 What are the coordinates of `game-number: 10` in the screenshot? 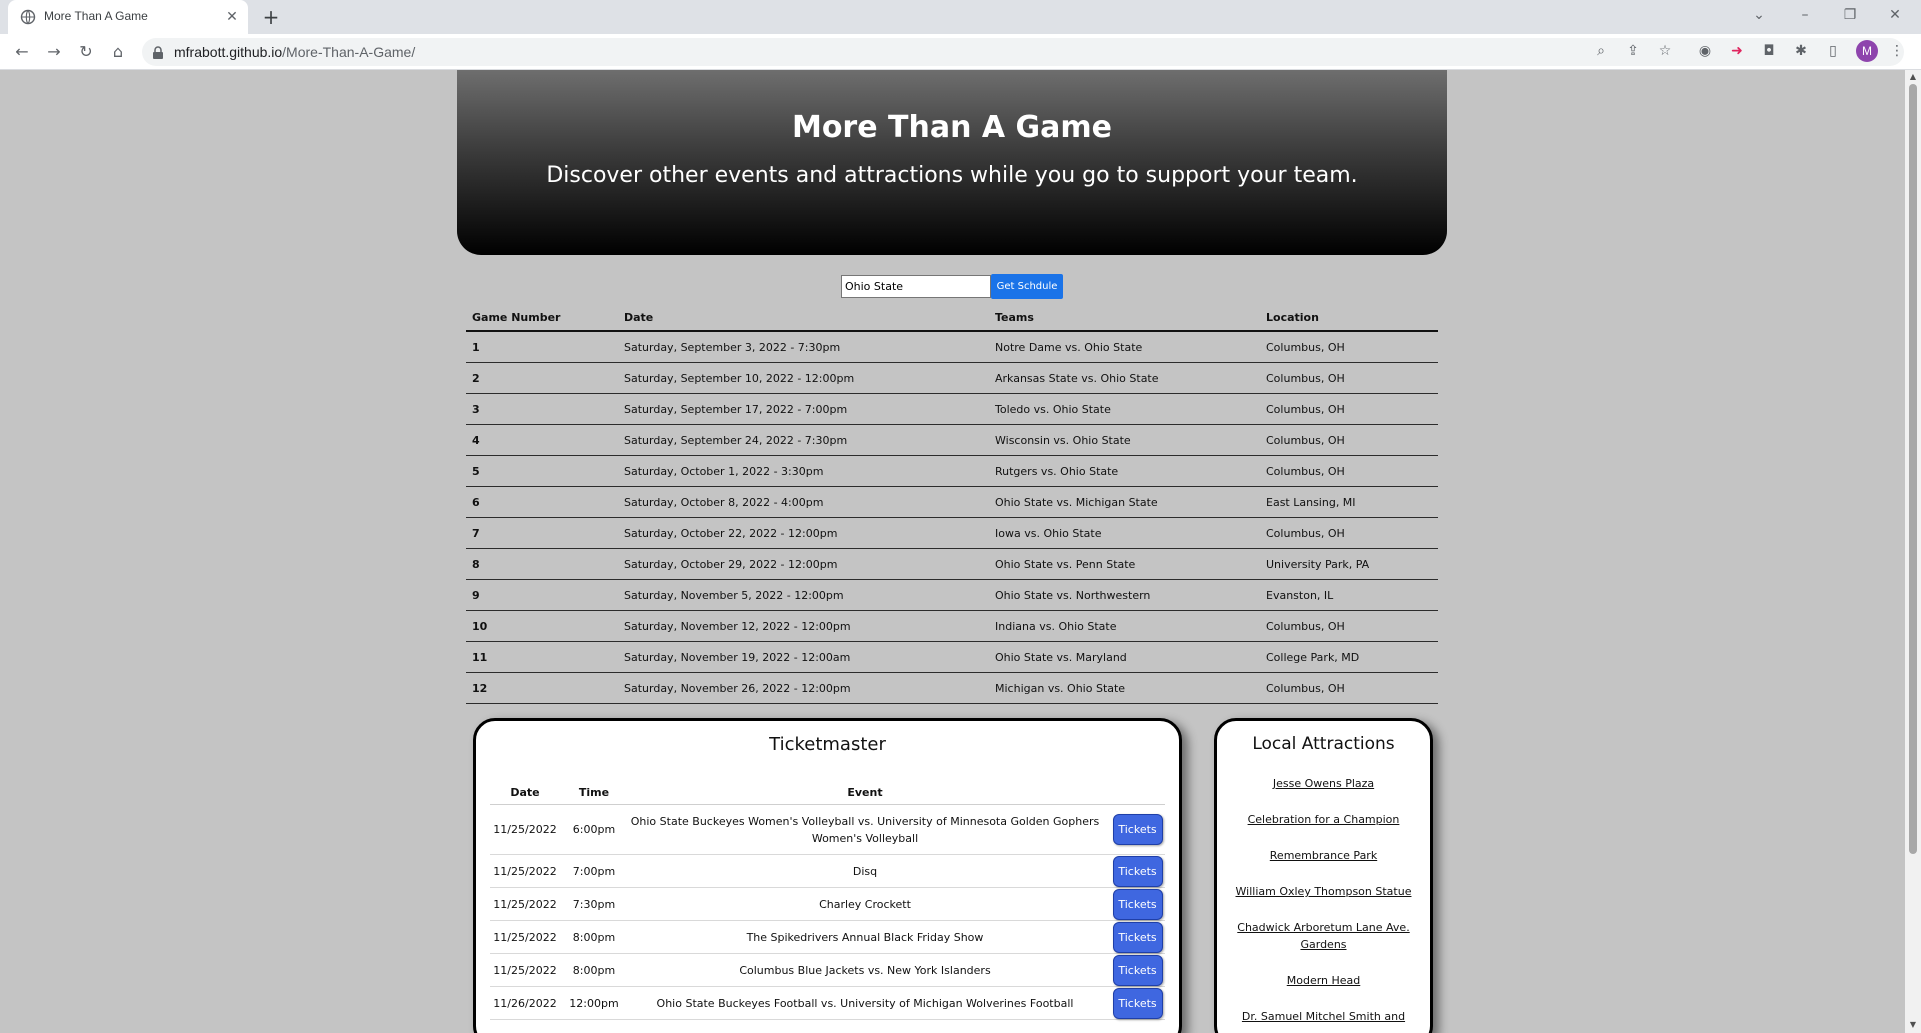 It's located at (480, 626).